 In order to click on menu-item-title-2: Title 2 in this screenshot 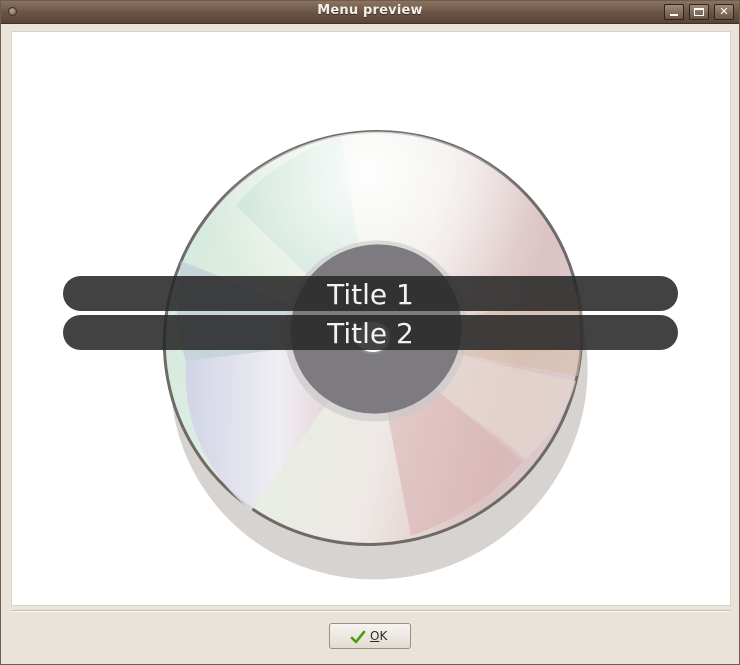, I will do `click(370, 332)`.